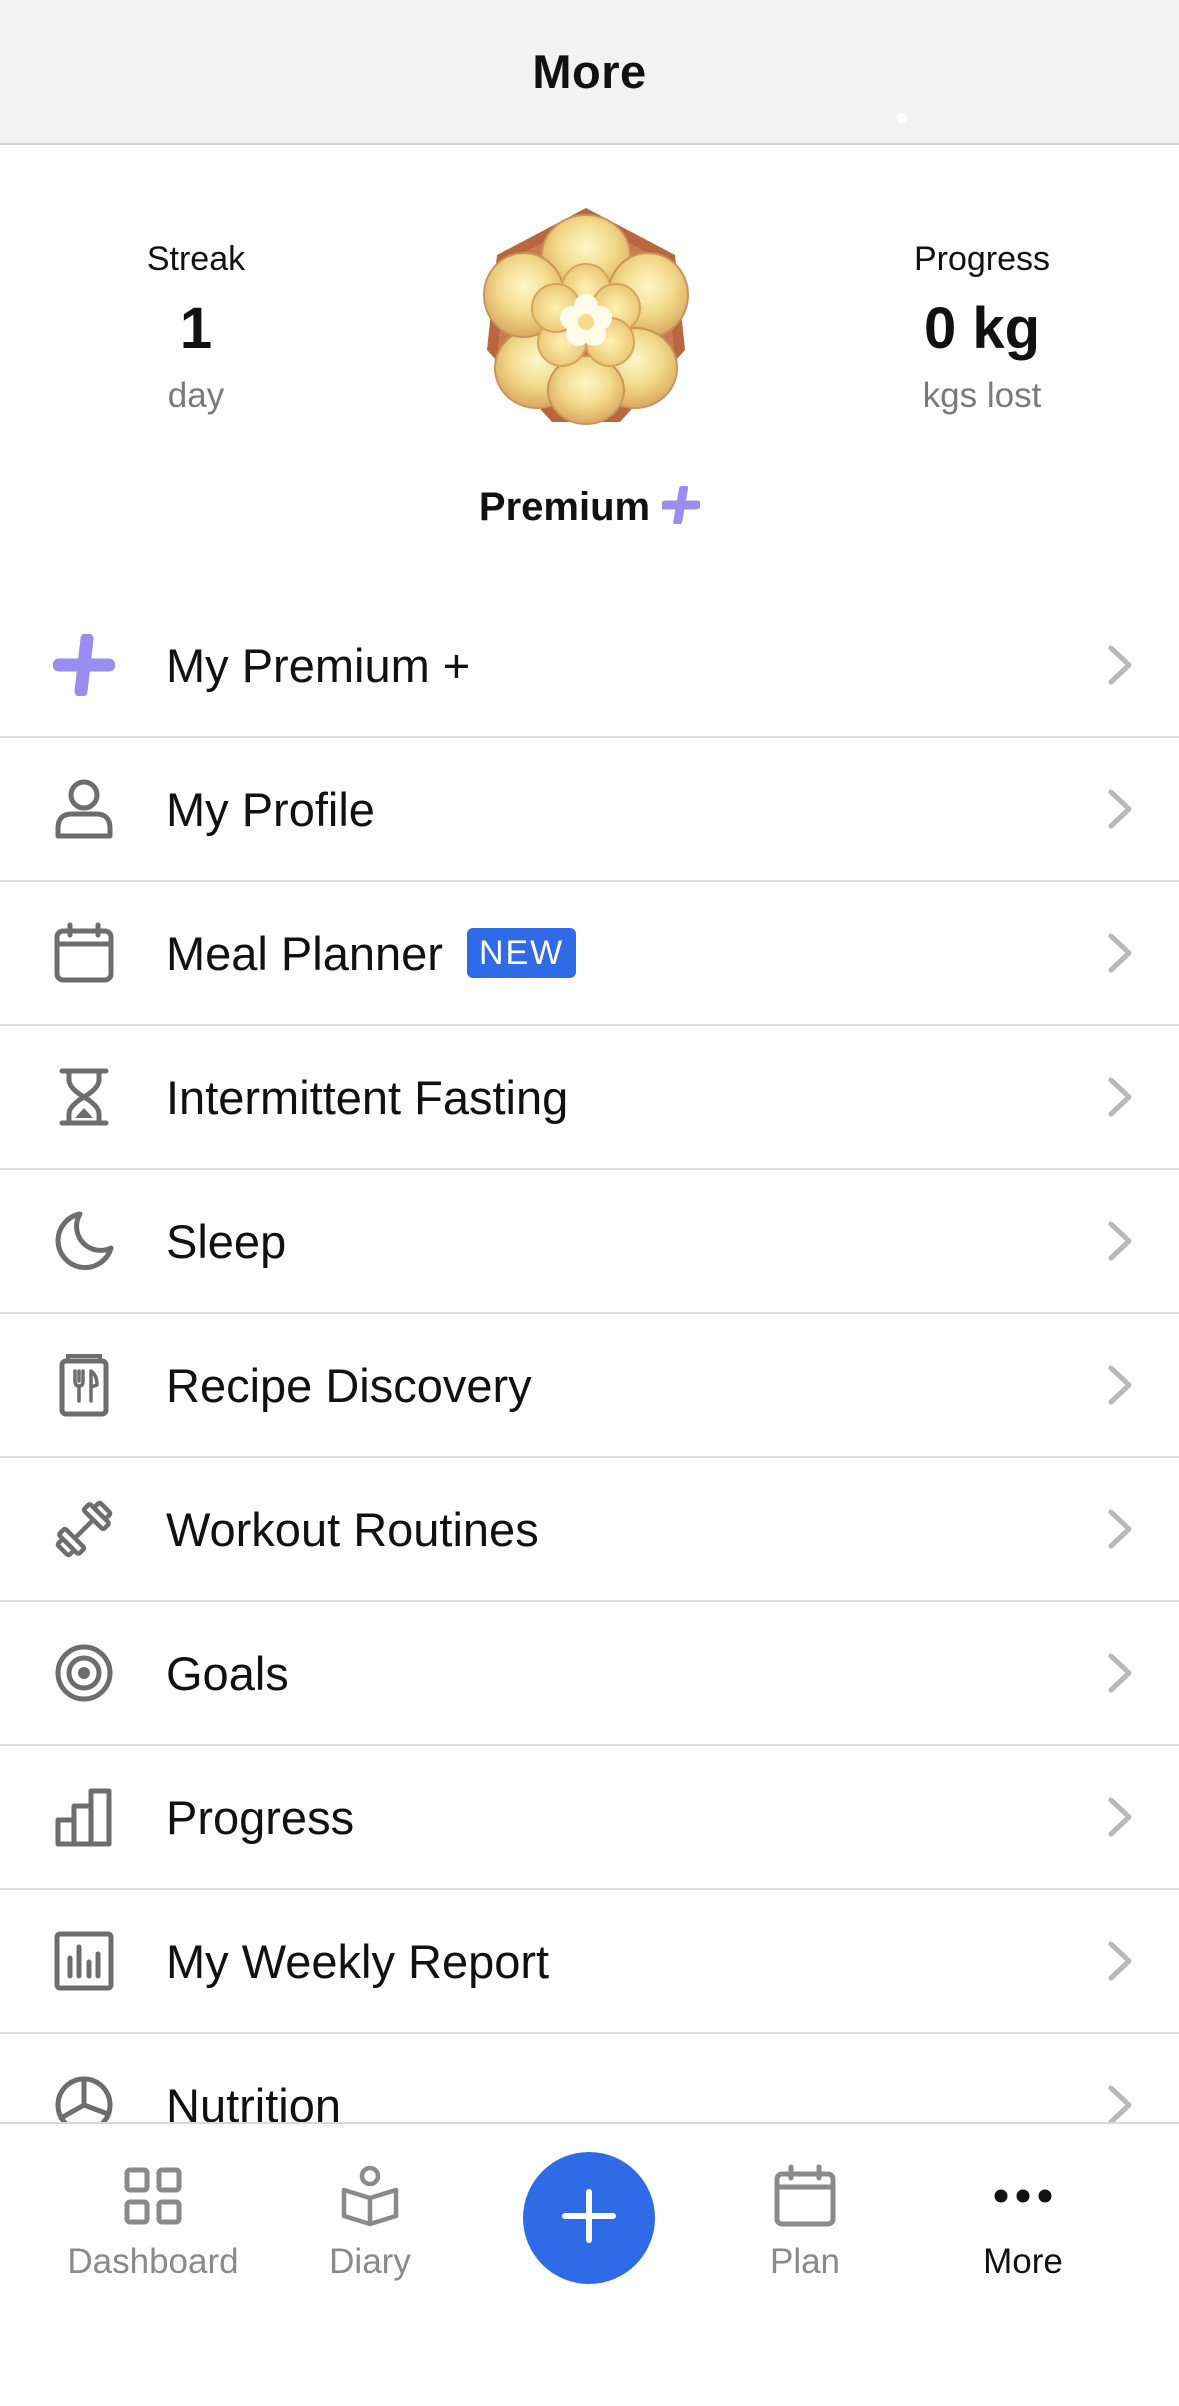 This screenshot has height=2406, width=1179. I want to click on menu-item-label: Workout Routines, so click(352, 1529).